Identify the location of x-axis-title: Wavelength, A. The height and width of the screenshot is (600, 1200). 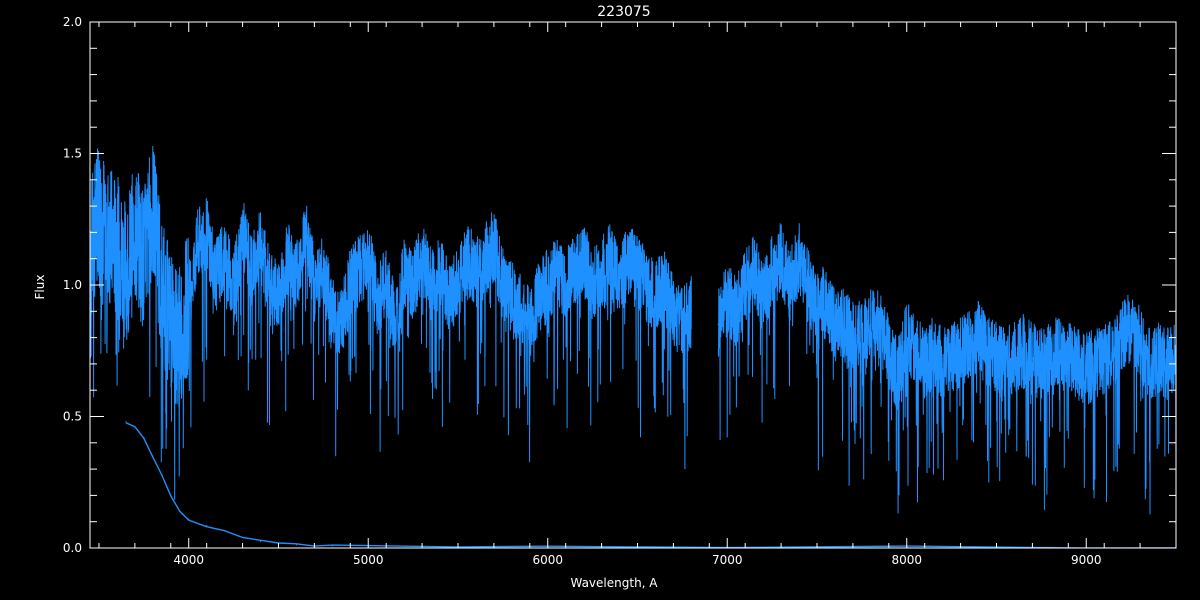
(614, 583).